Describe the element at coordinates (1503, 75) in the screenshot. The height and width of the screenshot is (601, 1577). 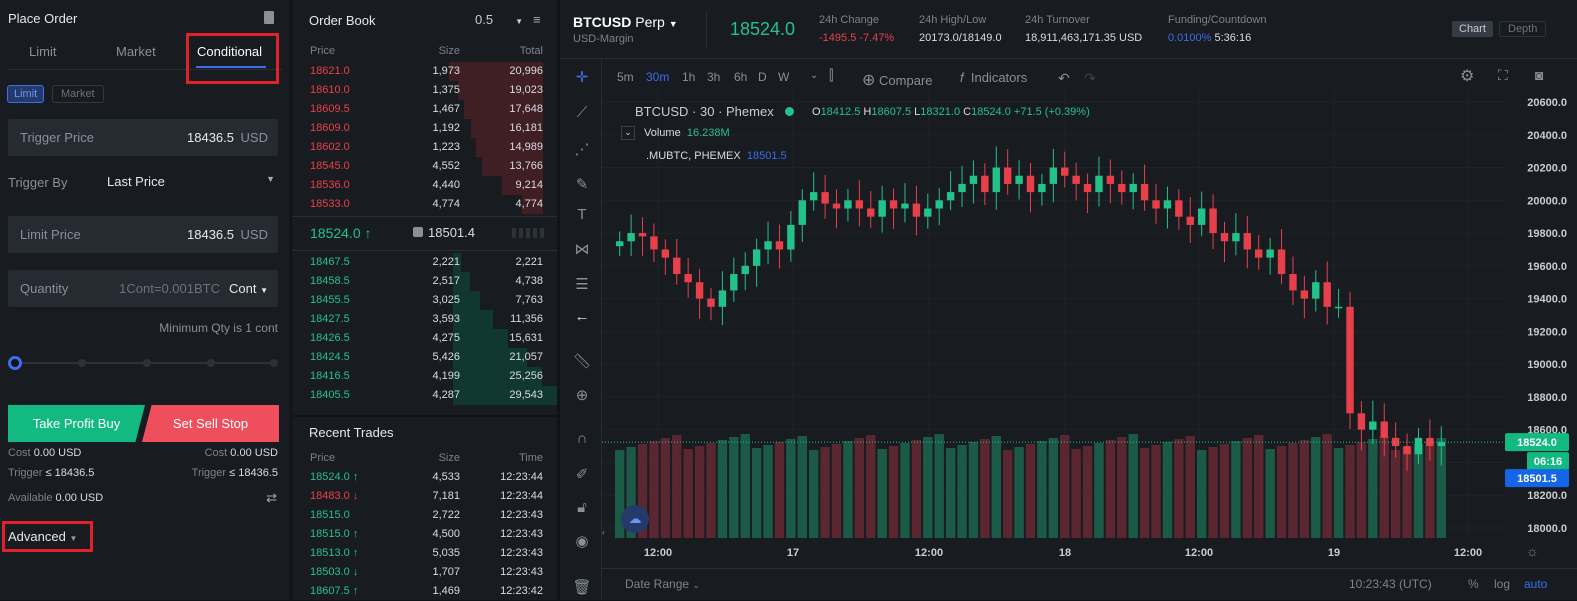
I see `fullscreen-icon: ⛶` at that location.